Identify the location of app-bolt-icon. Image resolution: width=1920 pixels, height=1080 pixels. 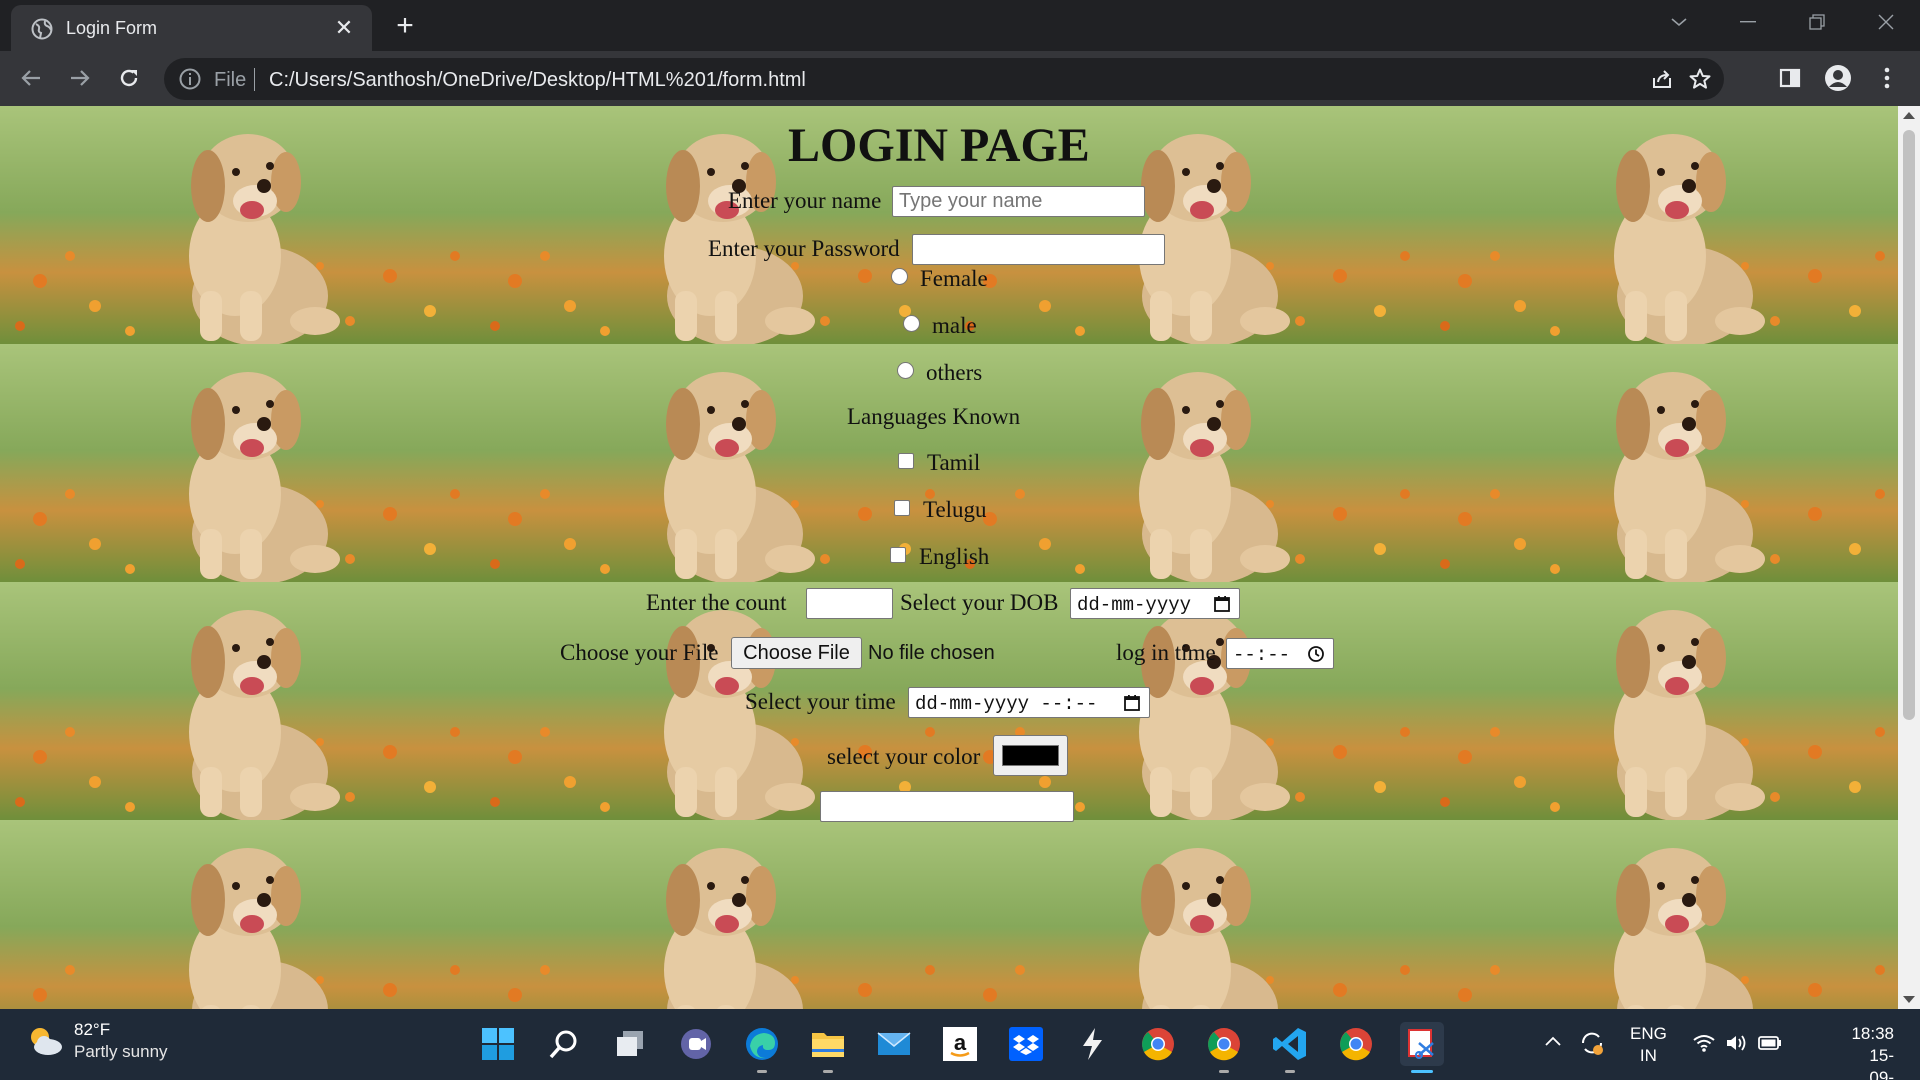
(1092, 1044).